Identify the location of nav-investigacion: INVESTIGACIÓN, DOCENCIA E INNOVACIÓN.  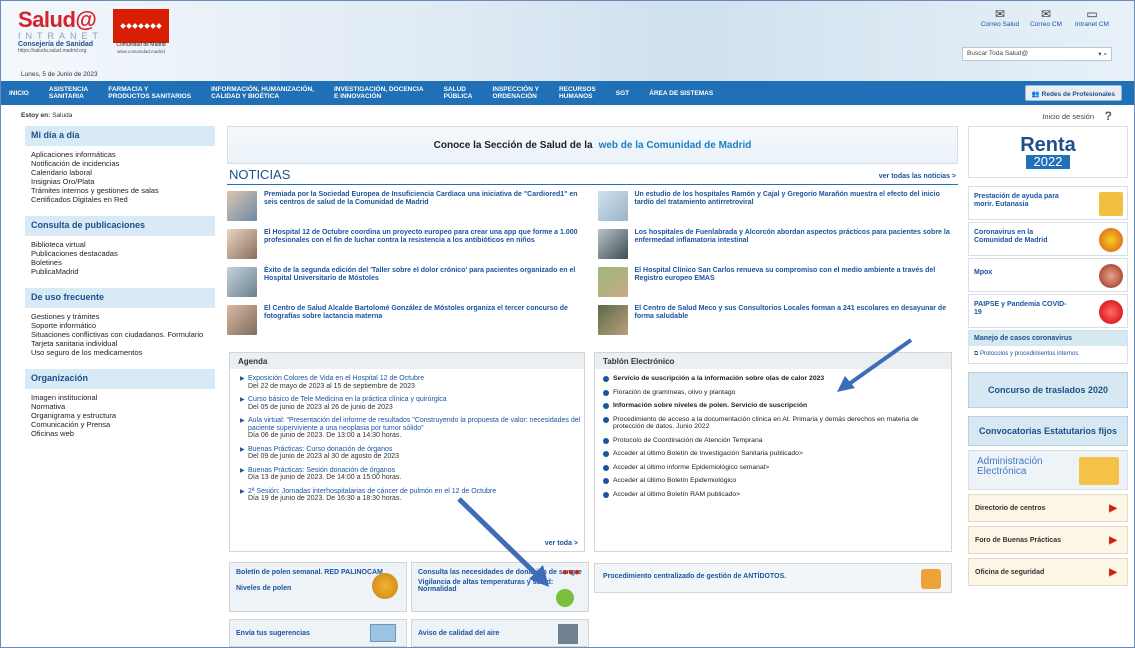
(379, 93).